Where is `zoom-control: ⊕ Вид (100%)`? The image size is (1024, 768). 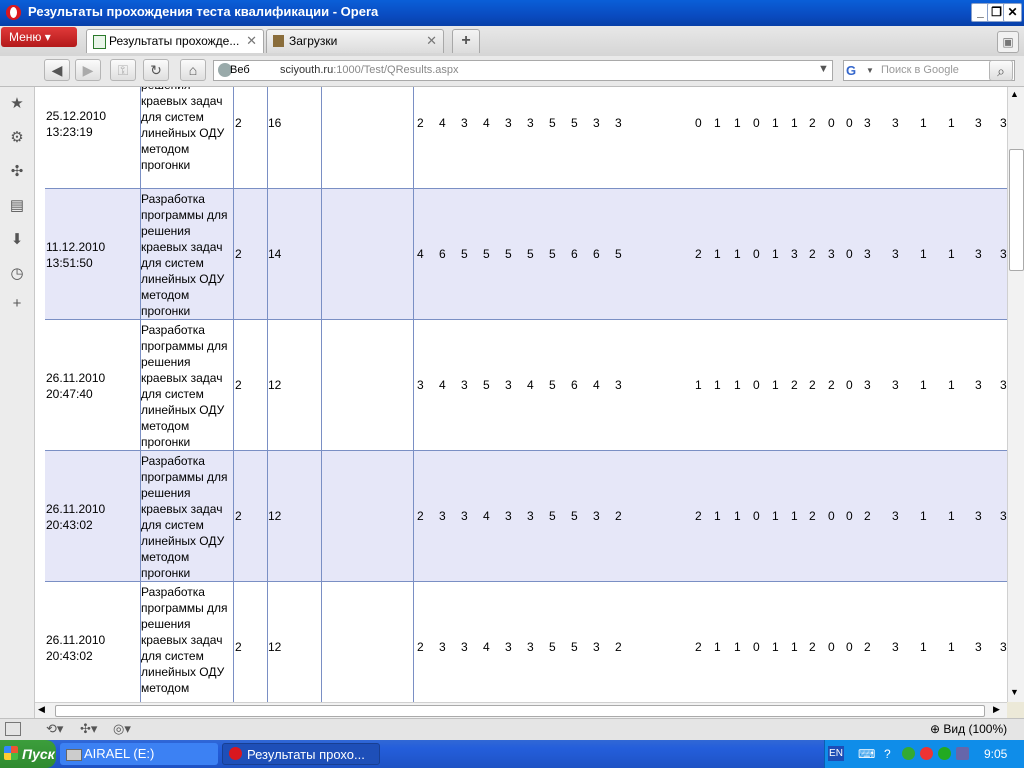 zoom-control: ⊕ Вид (100%) is located at coordinates (968, 729).